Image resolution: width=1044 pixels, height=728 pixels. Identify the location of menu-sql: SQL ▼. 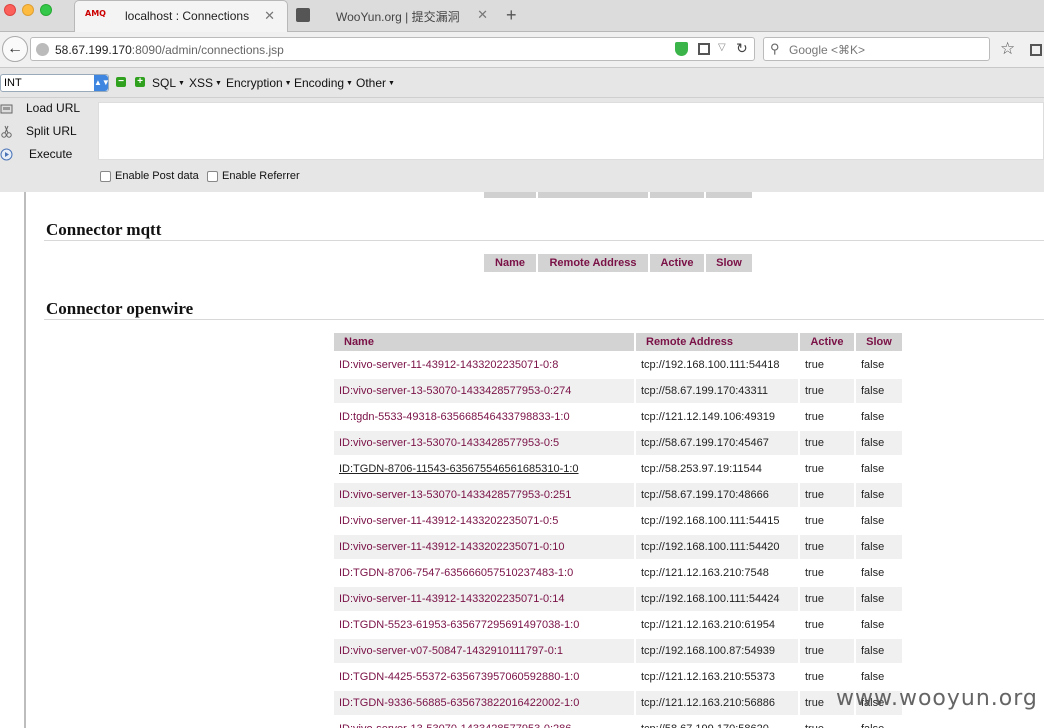
(168, 83).